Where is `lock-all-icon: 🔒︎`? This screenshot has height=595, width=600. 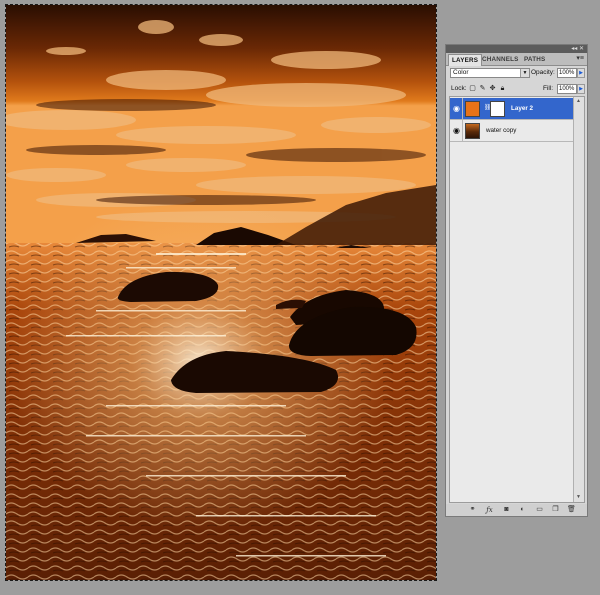
lock-all-icon: 🔒︎ is located at coordinates (502, 88).